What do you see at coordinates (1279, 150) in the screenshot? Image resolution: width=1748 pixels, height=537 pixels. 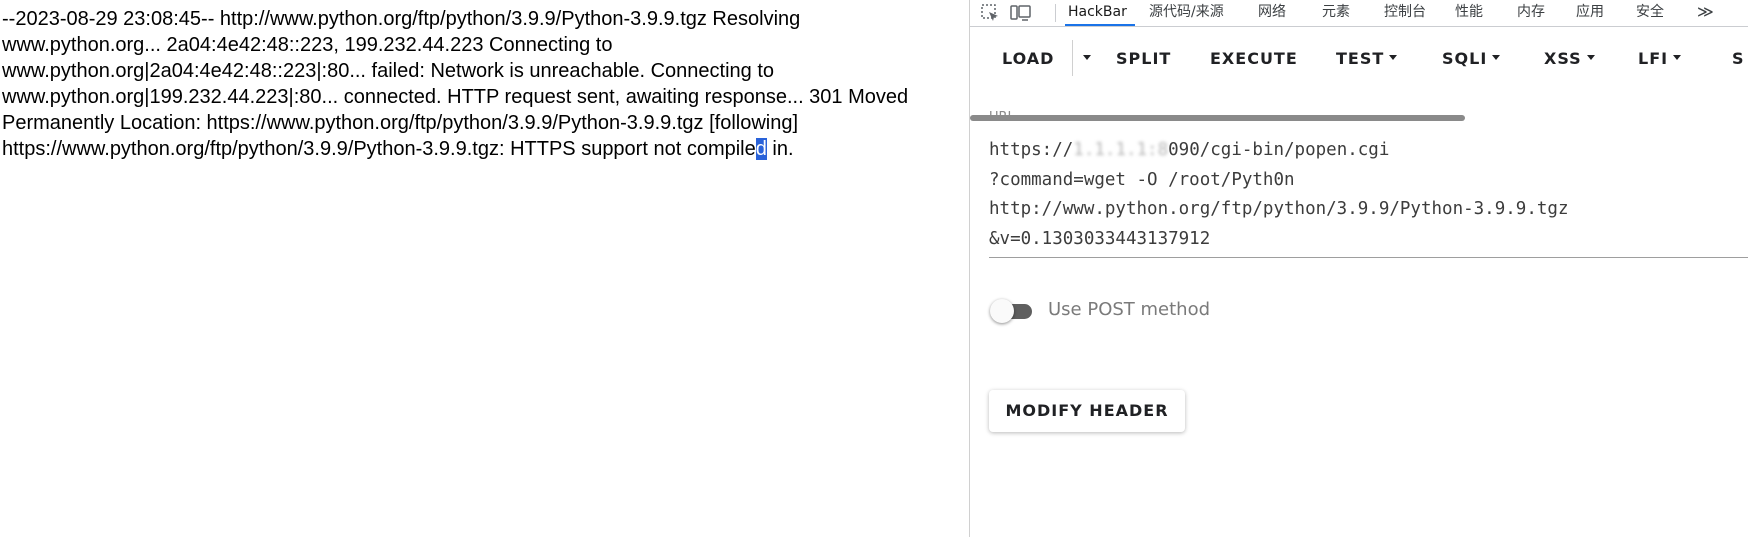 I see `url-path: 090/cgi-bin/popen.cgi` at bounding box center [1279, 150].